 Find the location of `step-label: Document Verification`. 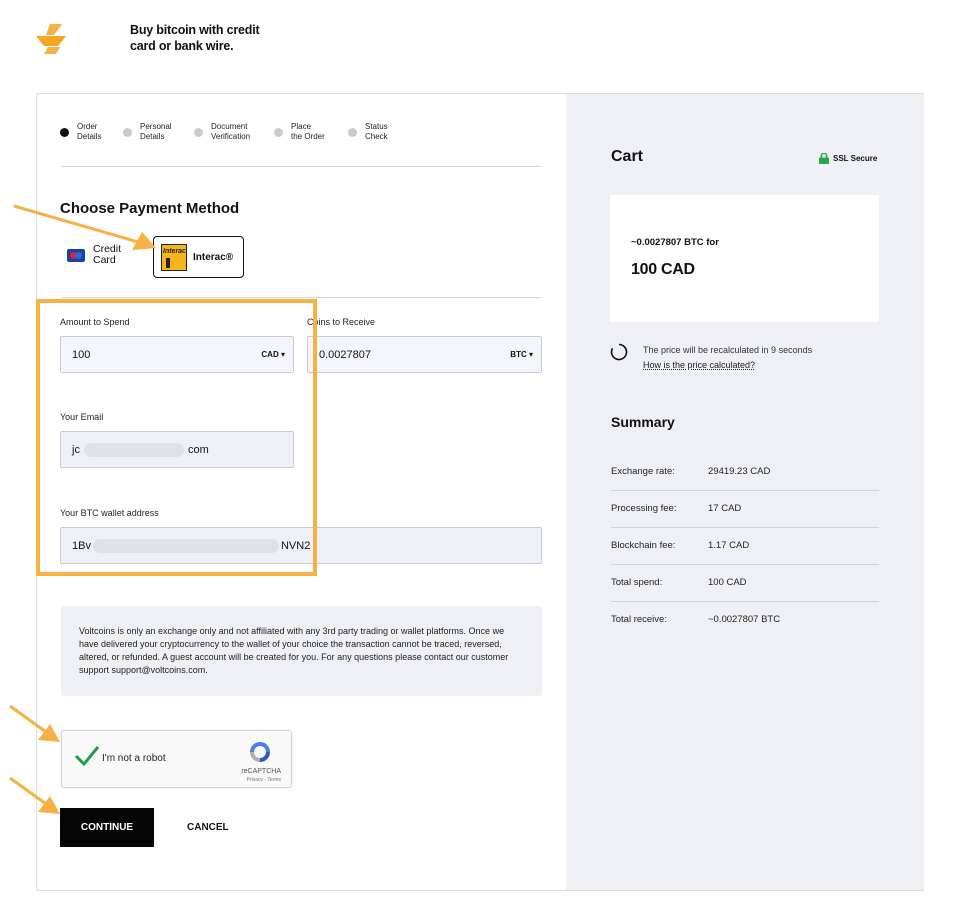

step-label: Document Verification is located at coordinates (231, 131).